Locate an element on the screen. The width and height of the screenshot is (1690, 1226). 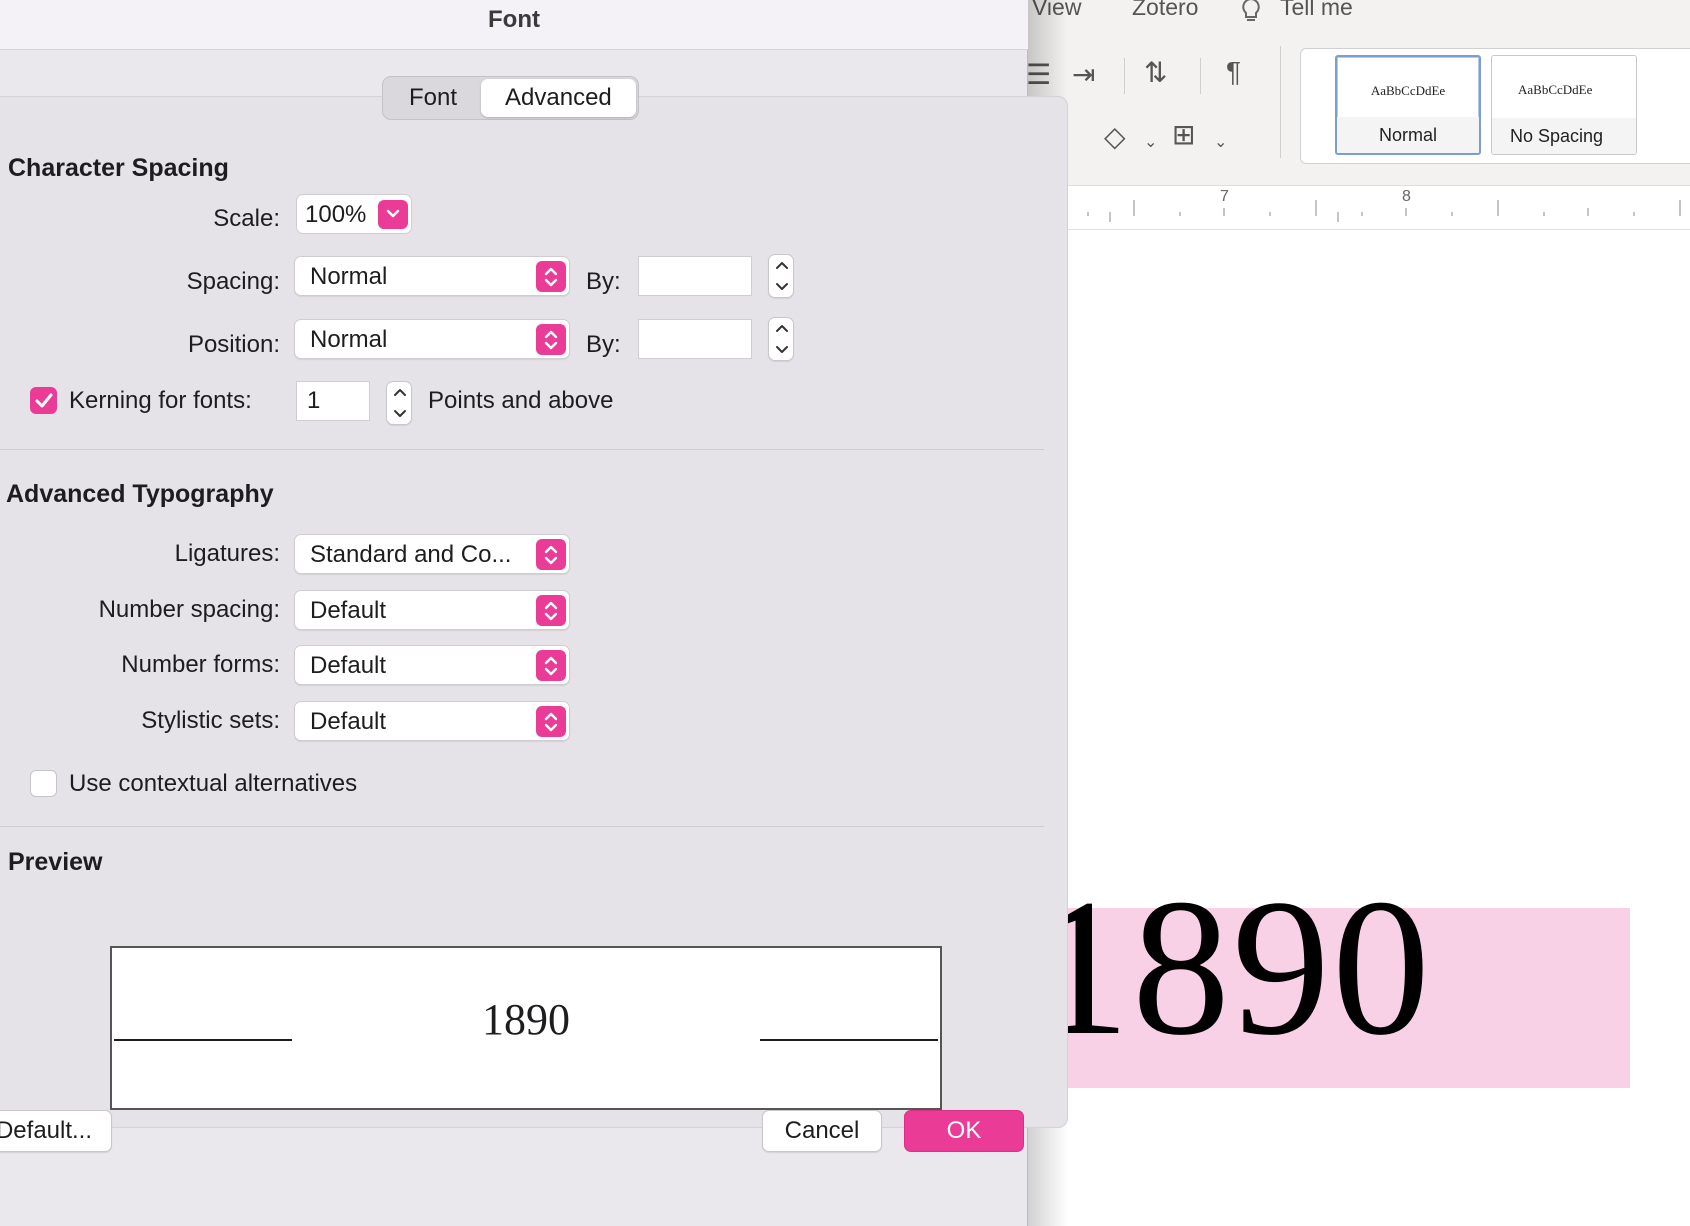
number-forms-popup: Default is located at coordinates (432, 665).